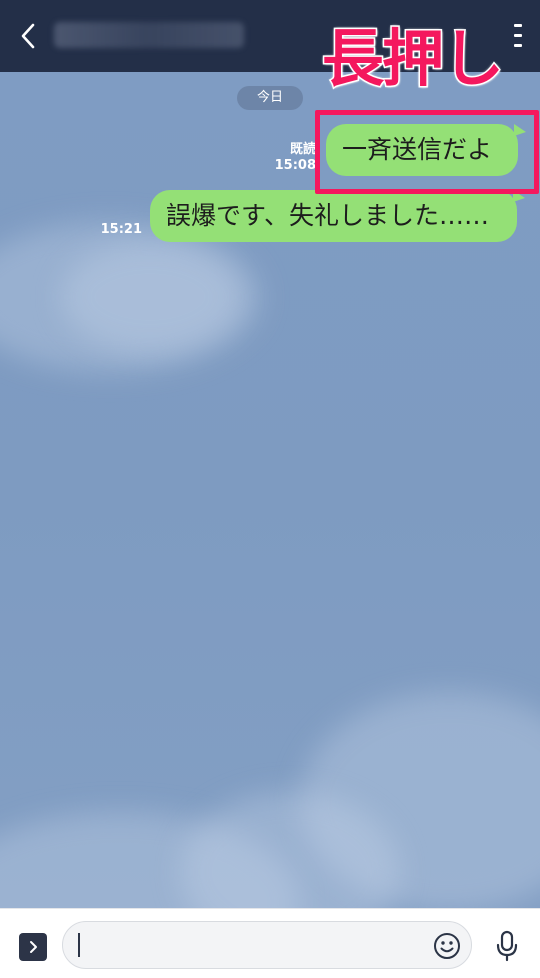 This screenshot has height=978, width=540. I want to click on microphone-icon, so click(507, 946).